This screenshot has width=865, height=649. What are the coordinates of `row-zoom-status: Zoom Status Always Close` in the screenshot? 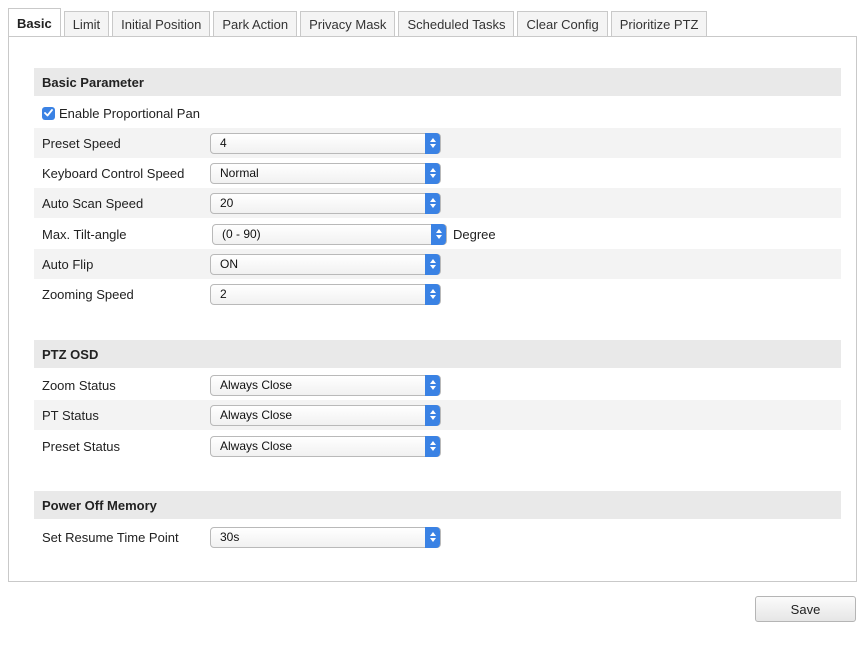 It's located at (437, 385).